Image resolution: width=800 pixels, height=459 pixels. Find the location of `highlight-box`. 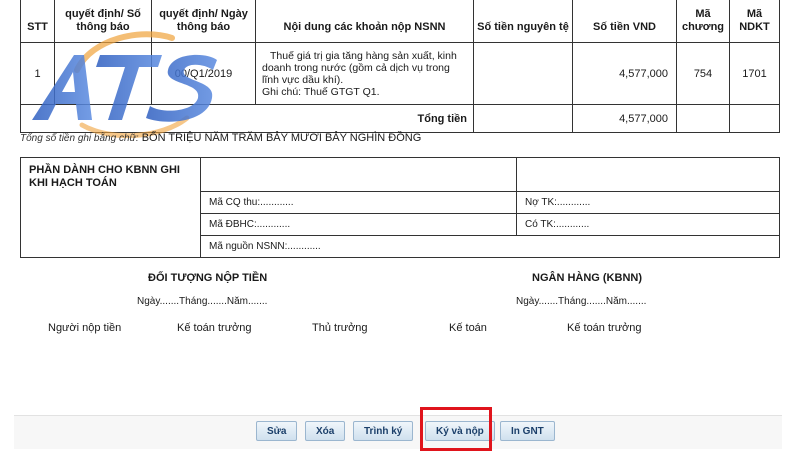

highlight-box is located at coordinates (456, 429).